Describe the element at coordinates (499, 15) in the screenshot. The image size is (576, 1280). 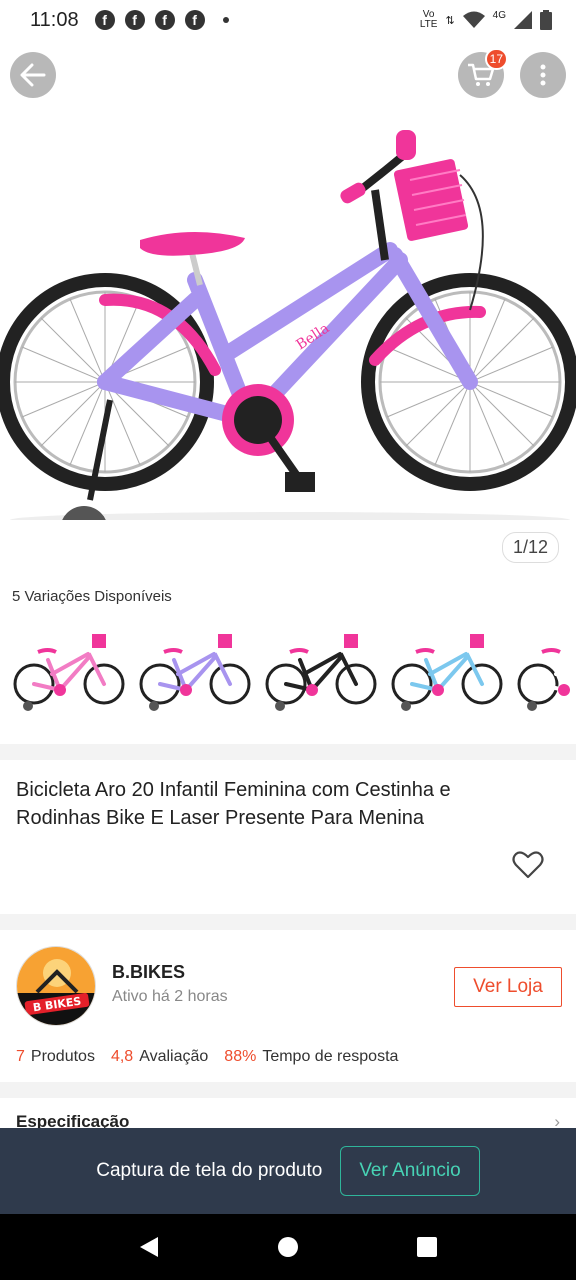
I see `network-type-label: 4G` at that location.